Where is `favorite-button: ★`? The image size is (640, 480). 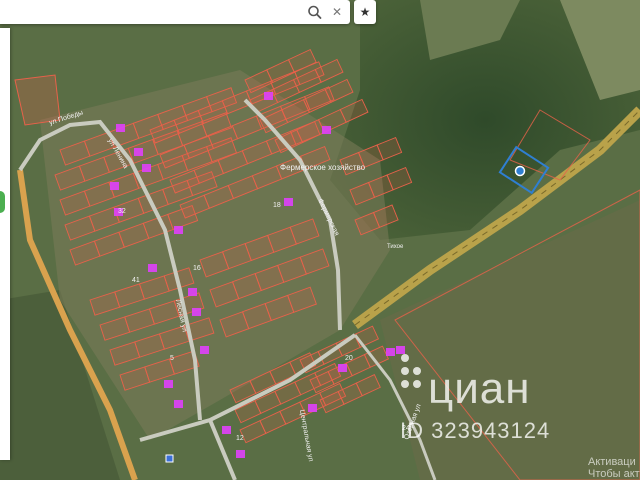
favorite-button: ★ is located at coordinates (365, 12).